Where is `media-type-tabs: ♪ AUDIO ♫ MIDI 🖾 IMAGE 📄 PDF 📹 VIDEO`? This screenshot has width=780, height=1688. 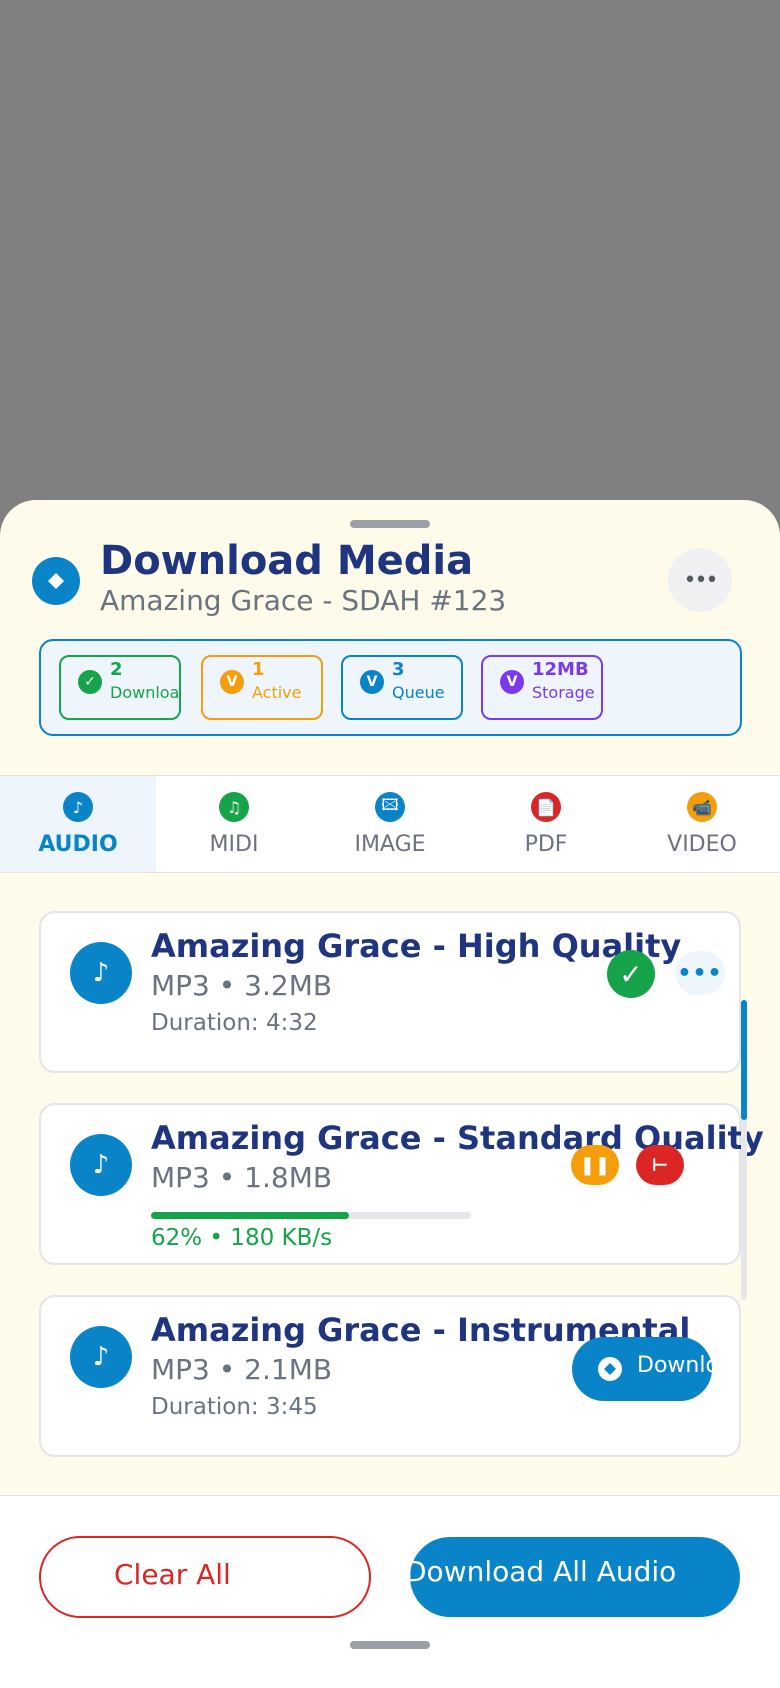
media-type-tabs: ♪ AUDIO ♫ MIDI 🖾 IMAGE 📄 PDF 📹 VIDEO is located at coordinates (390, 824).